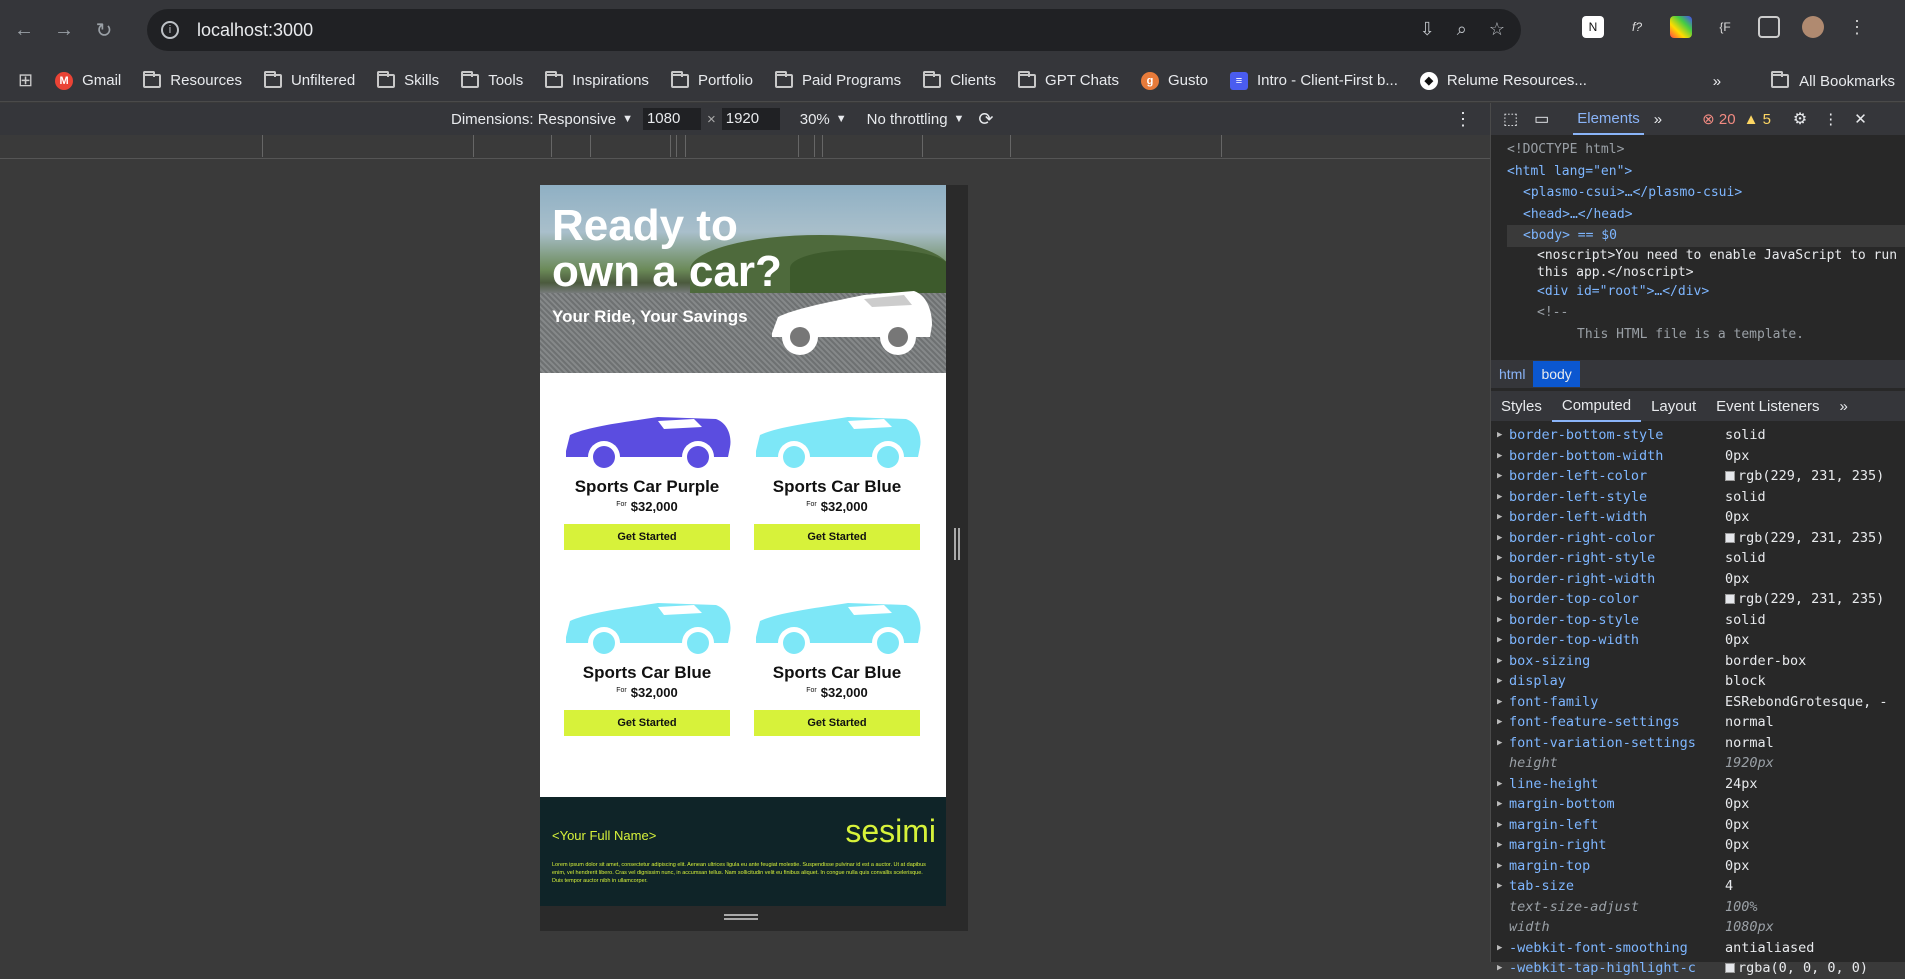 The width and height of the screenshot is (1905, 979). Describe the element at coordinates (1844, 406) in the screenshot. I see `more-subtabs-chevron: »` at that location.